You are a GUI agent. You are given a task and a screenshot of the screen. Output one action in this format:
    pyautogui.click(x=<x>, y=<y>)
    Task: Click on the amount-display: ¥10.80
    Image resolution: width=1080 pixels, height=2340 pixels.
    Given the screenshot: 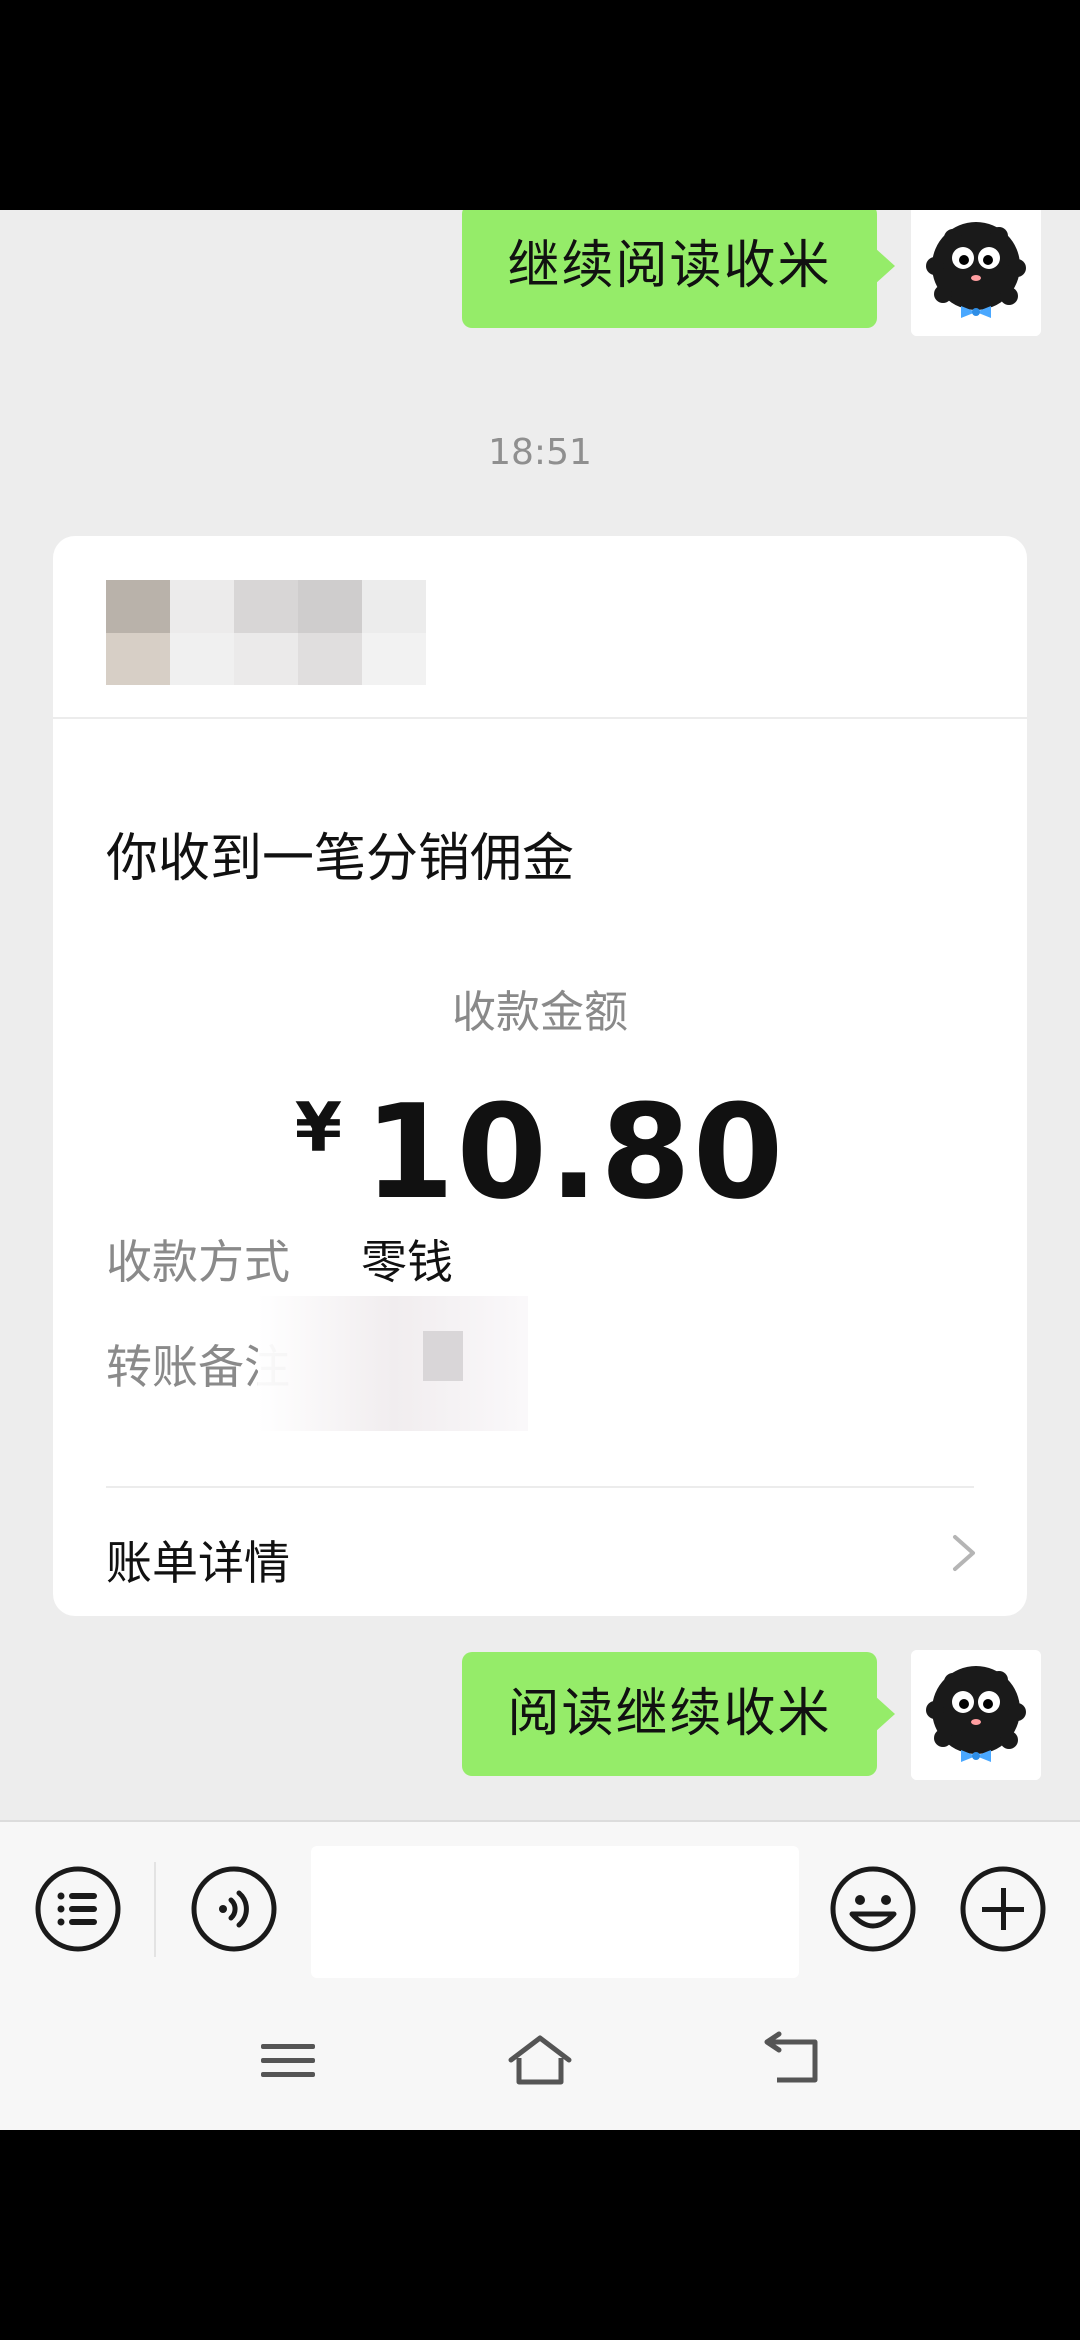 What is the action you would take?
    pyautogui.click(x=540, y=1152)
    